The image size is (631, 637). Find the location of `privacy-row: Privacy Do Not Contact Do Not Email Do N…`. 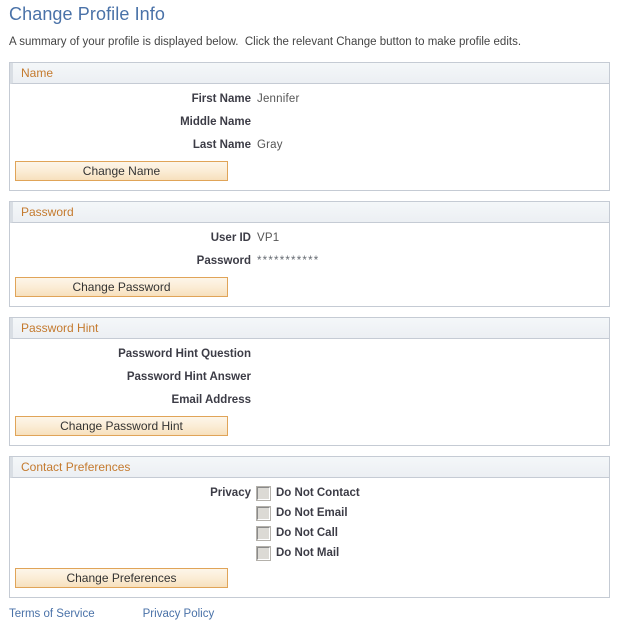

privacy-row: Privacy Do Not Contact Do Not Email Do N… is located at coordinates (309, 526).